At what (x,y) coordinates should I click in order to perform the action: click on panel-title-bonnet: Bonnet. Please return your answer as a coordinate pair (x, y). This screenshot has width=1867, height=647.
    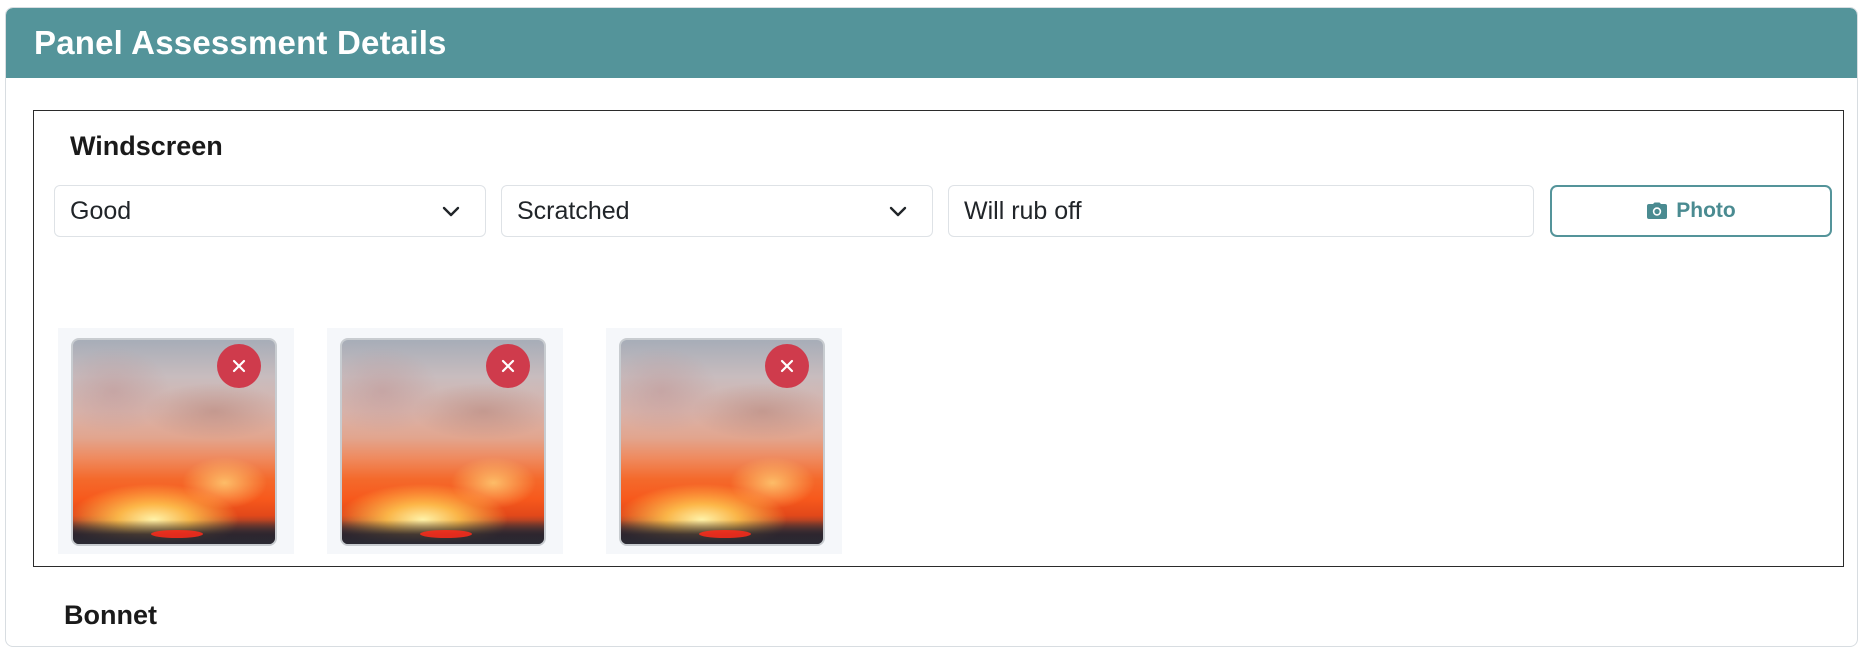
    Looking at the image, I should click on (110, 615).